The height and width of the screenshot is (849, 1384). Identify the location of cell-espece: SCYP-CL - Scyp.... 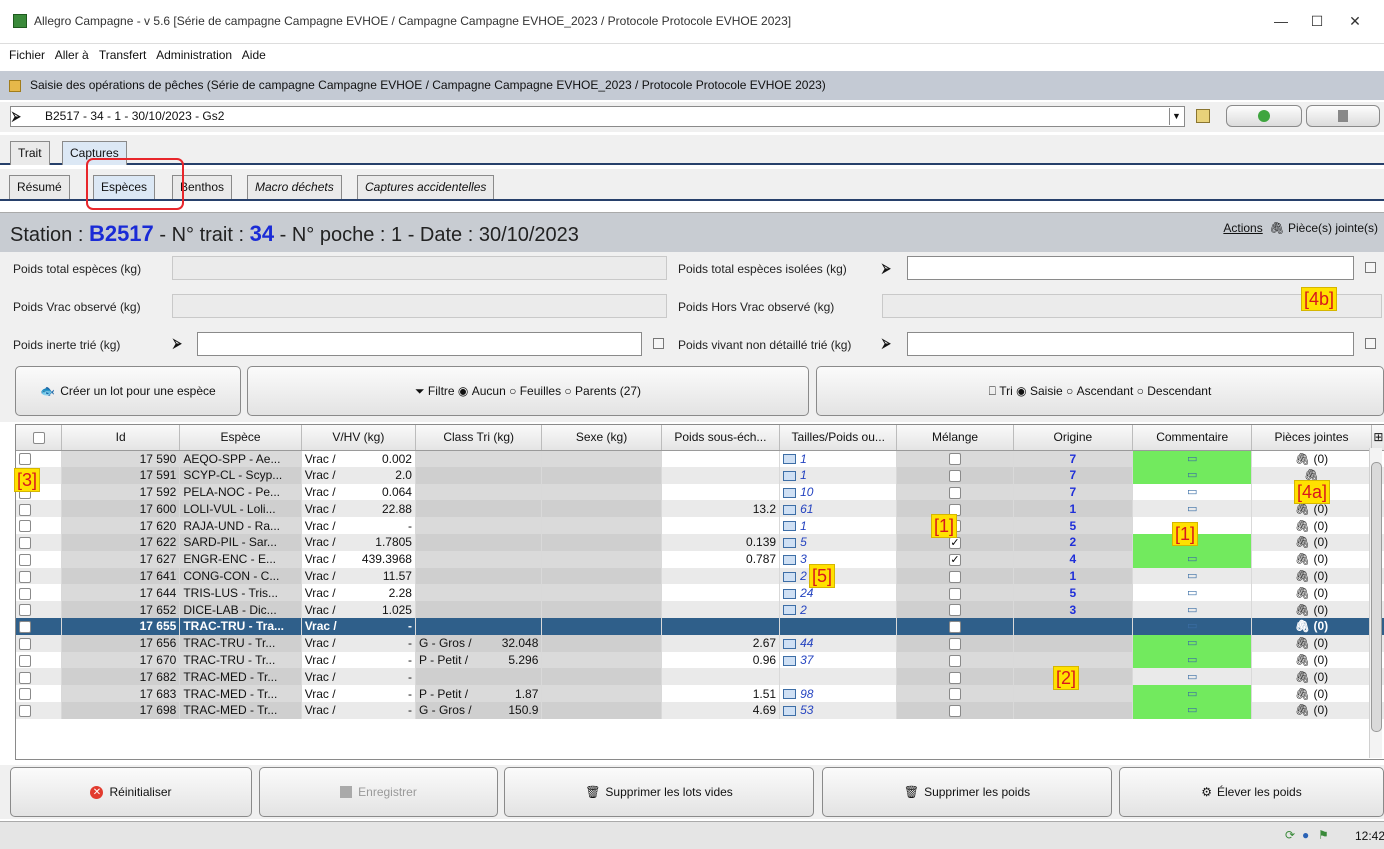
(240, 475).